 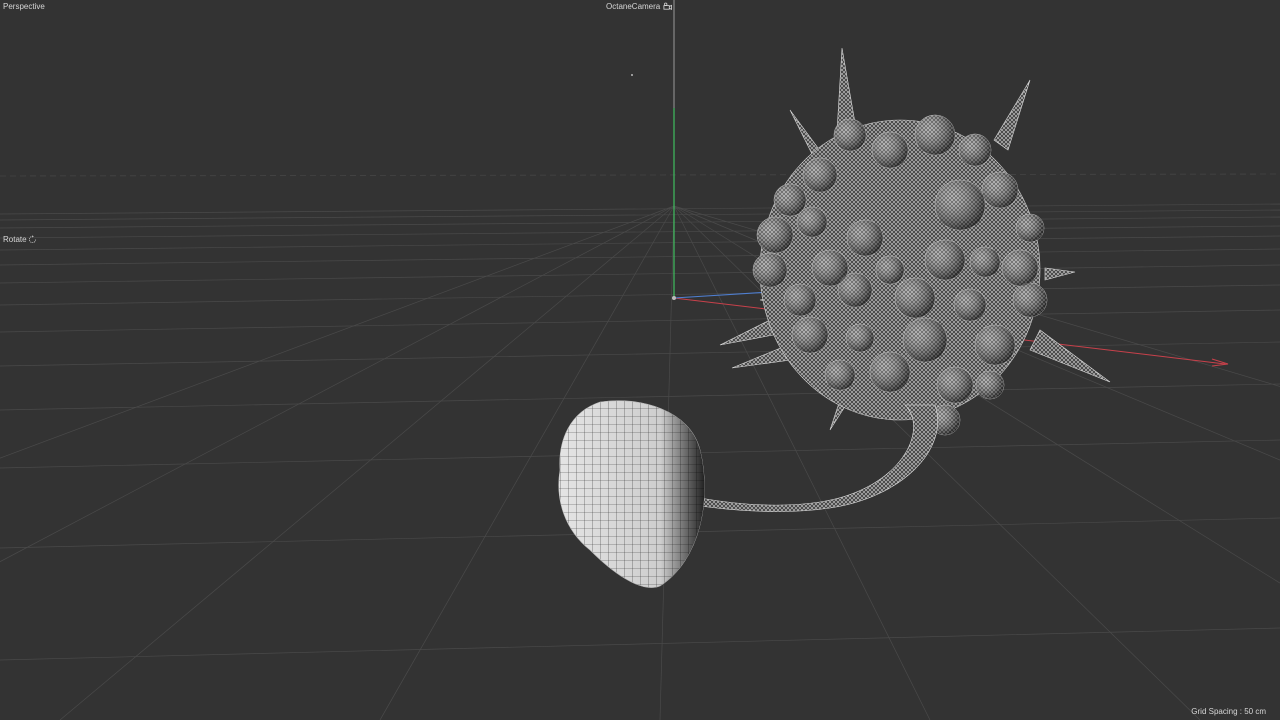 I want to click on tail-object, so click(x=818, y=458).